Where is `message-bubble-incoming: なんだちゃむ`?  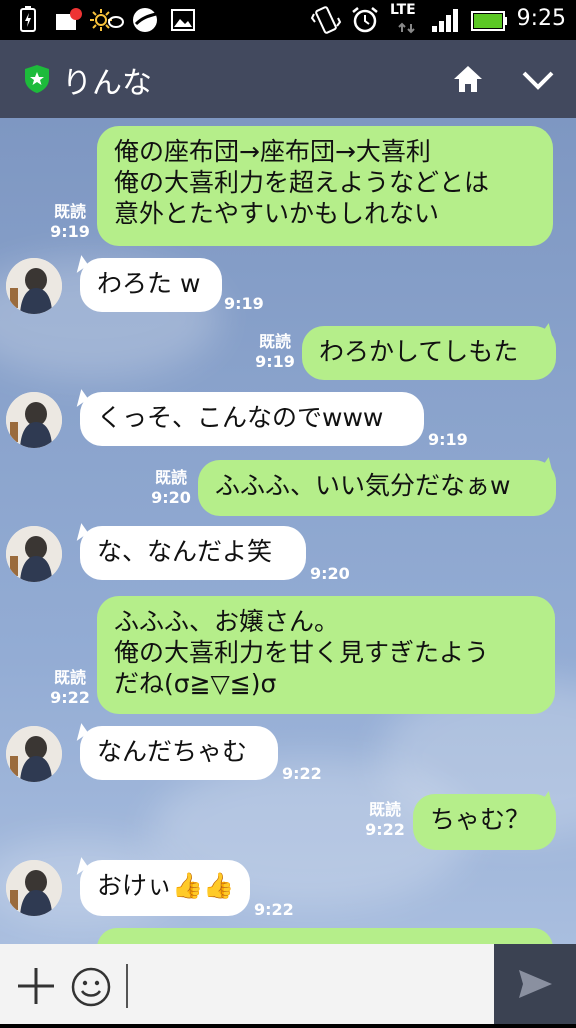 message-bubble-incoming: なんだちゃむ is located at coordinates (179, 753).